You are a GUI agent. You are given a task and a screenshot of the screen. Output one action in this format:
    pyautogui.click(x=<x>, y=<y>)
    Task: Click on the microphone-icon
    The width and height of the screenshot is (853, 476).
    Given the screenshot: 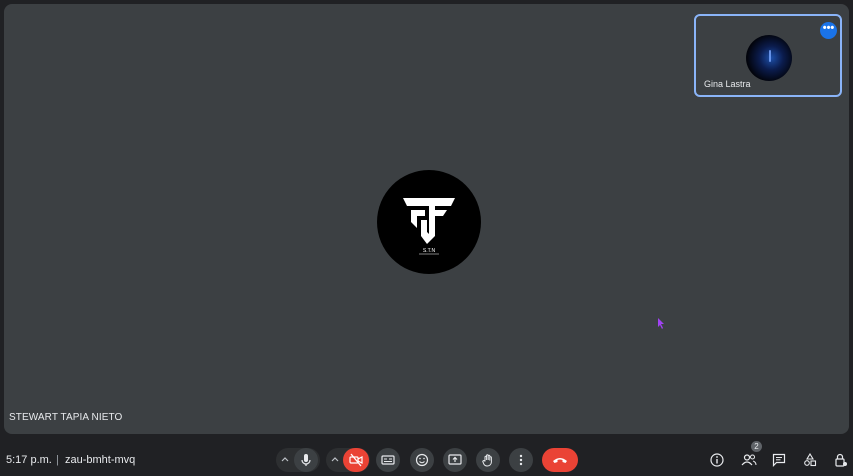 What is the action you would take?
    pyautogui.click(x=306, y=460)
    